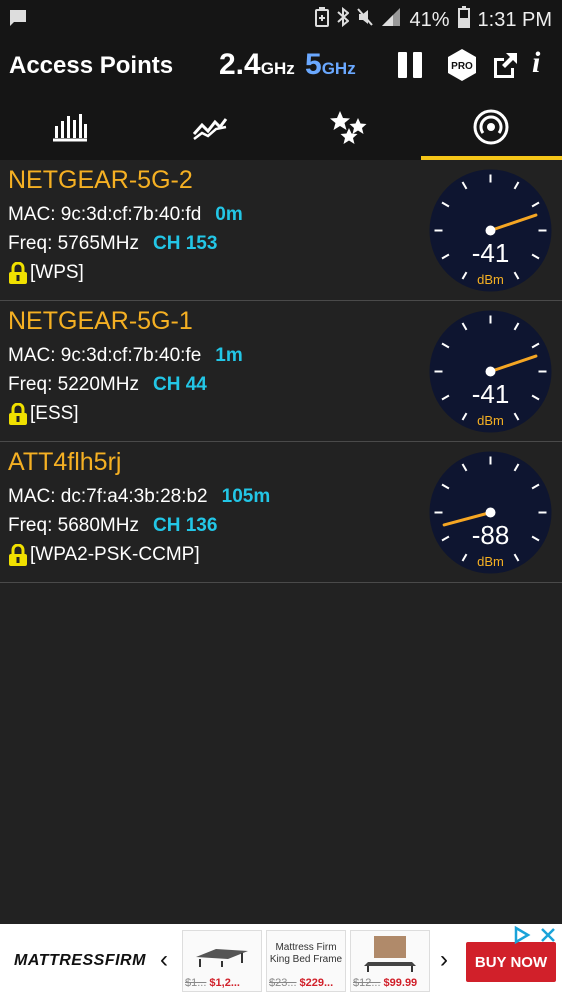 Image resolution: width=562 pixels, height=999 pixels. I want to click on ad-product-caption: Mattress Firm King Bed Frame, so click(306, 953).